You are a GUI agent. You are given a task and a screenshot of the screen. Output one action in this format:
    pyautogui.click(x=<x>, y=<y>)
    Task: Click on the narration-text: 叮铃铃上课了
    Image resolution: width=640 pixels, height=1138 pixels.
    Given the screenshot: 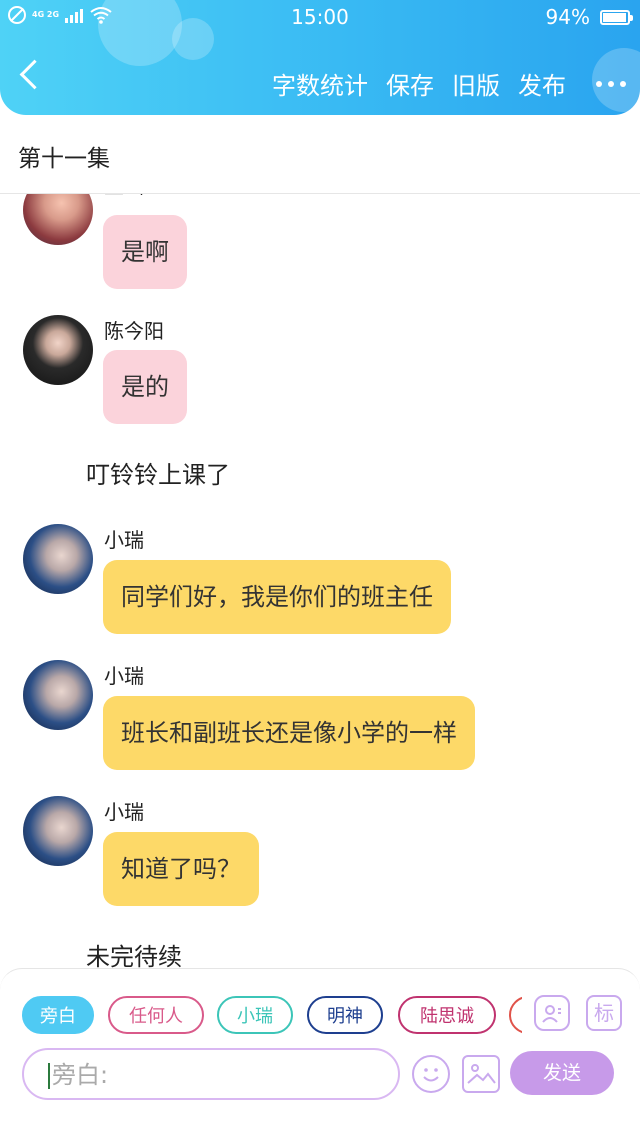 What is the action you would take?
    pyautogui.click(x=158, y=472)
    